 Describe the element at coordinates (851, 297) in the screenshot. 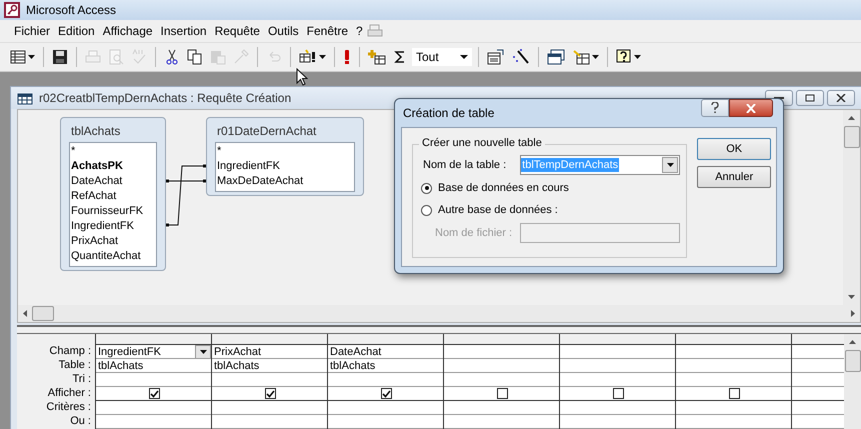

I see `down-arrow-icon` at that location.